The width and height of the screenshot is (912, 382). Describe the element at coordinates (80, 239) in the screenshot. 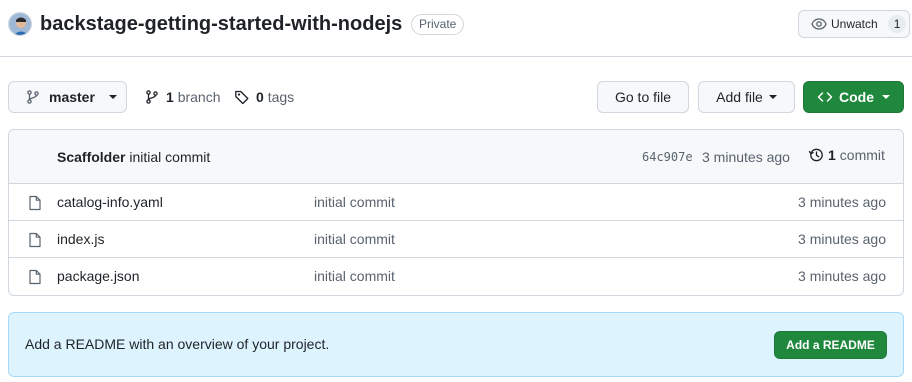

I see `file-name-link: index.js` at that location.